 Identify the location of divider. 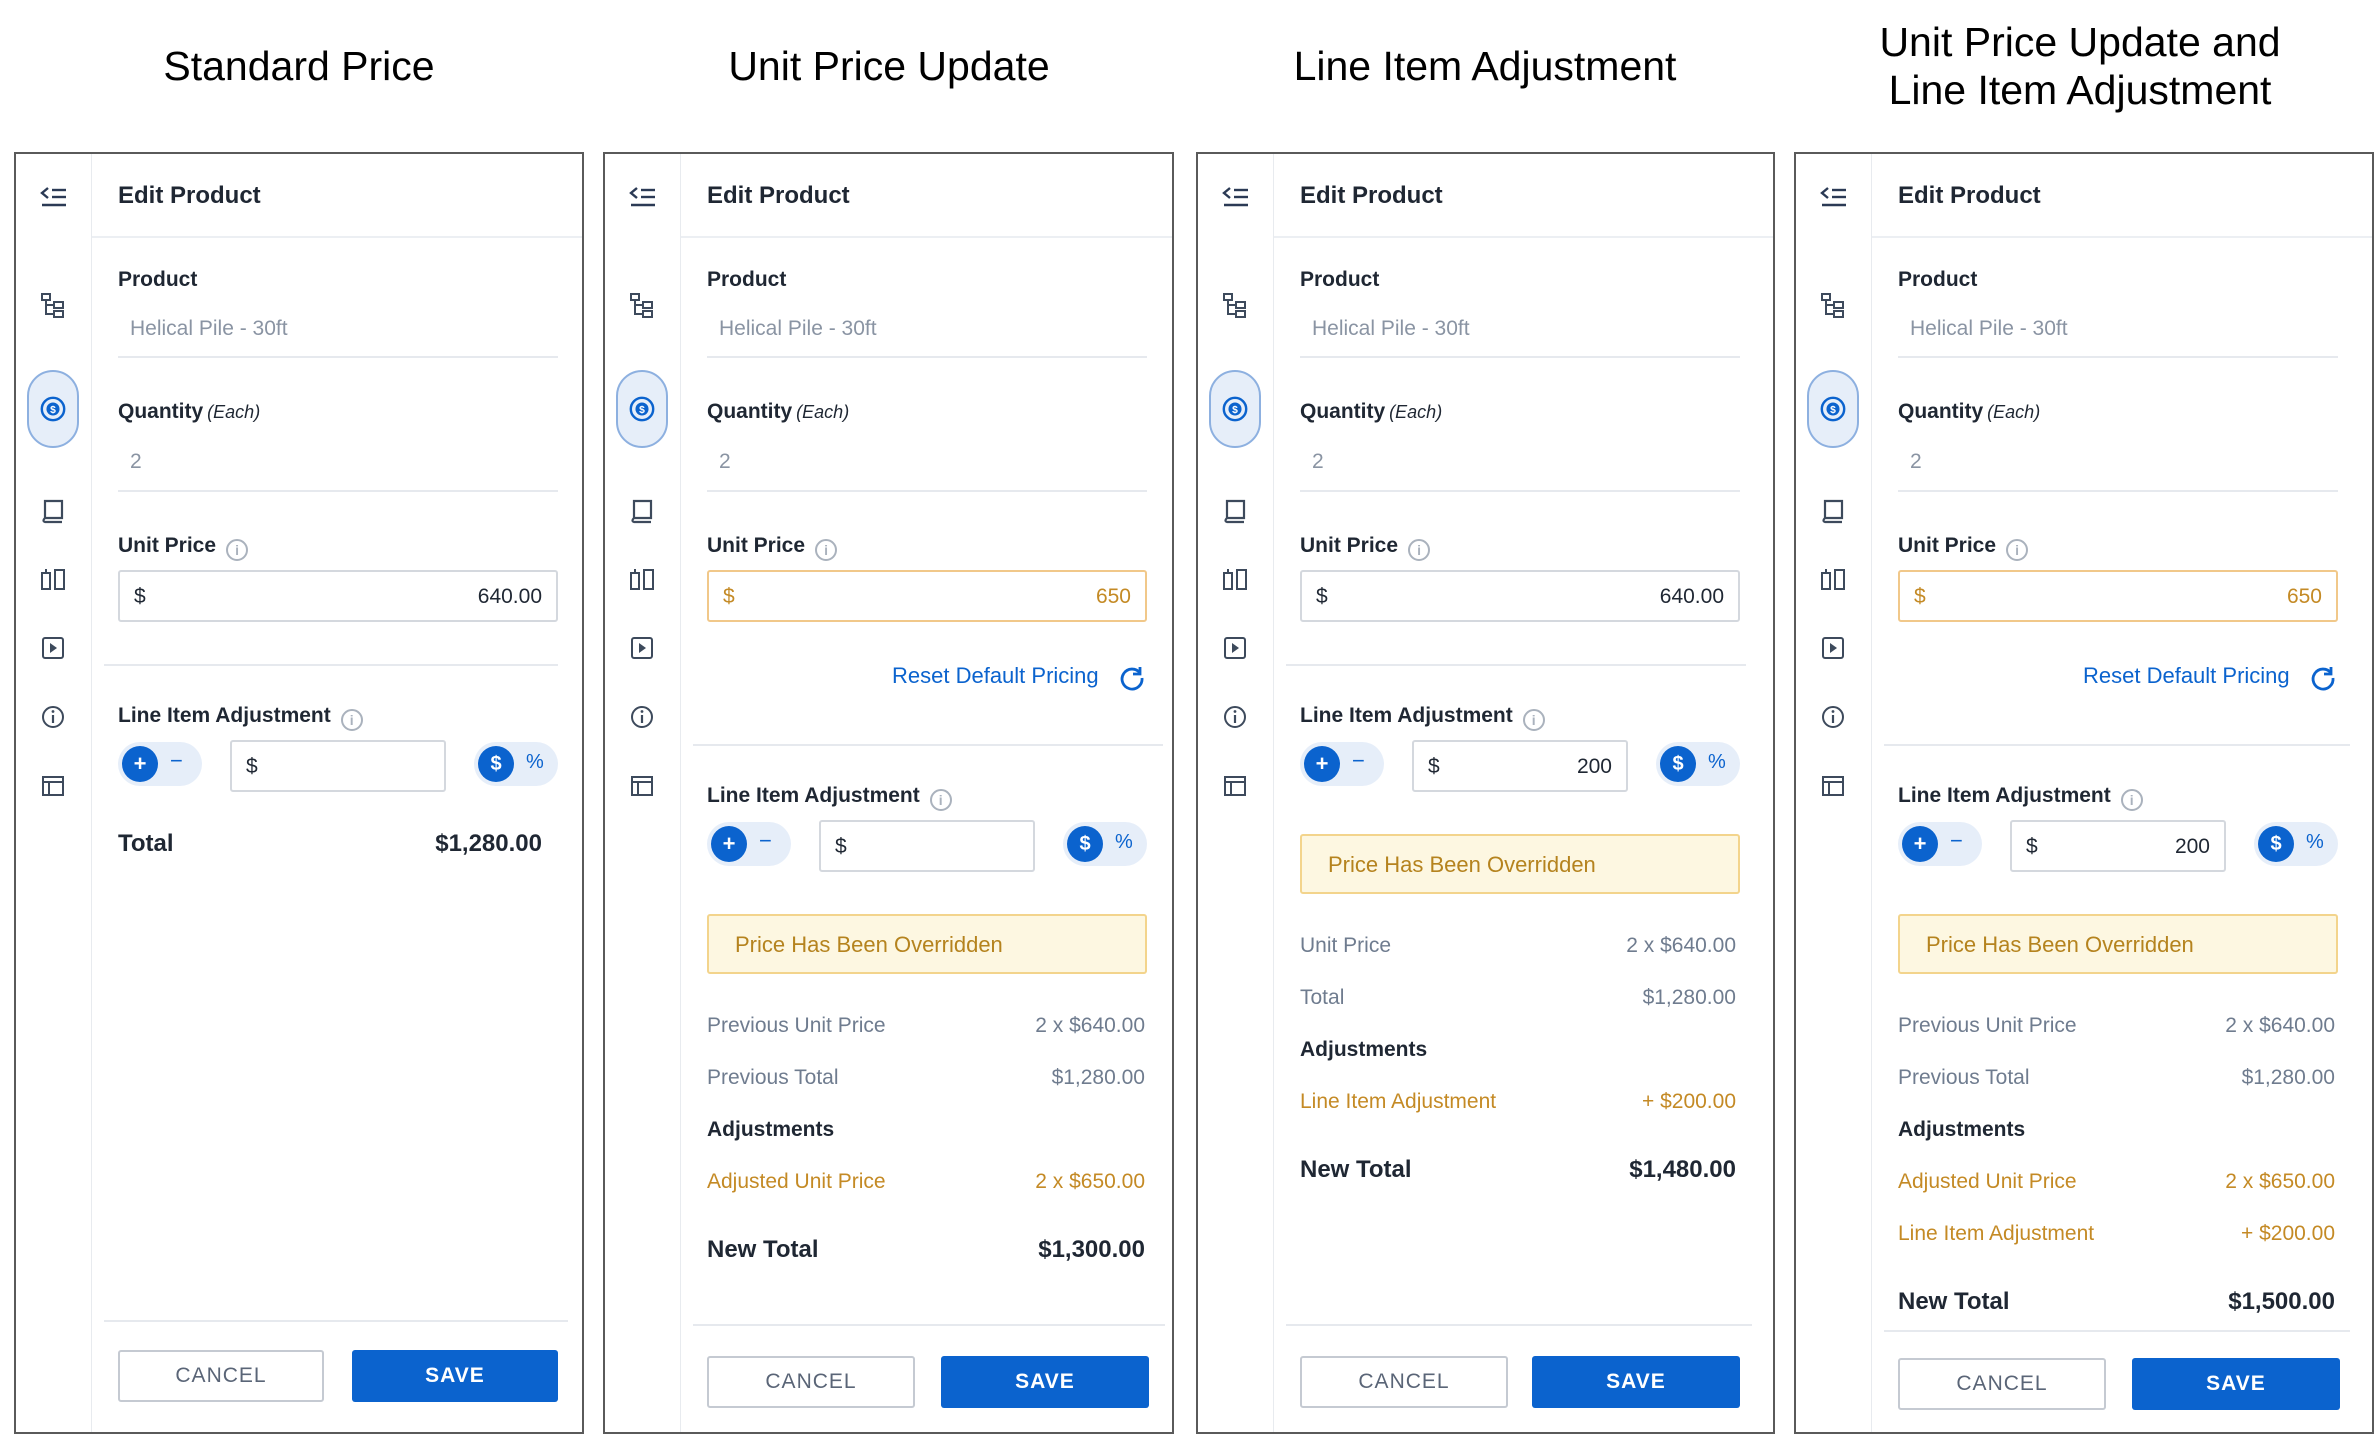
(927, 491).